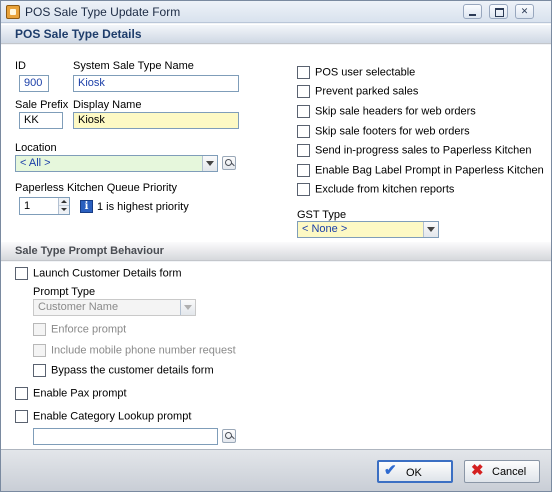 The width and height of the screenshot is (552, 492). I want to click on option-pos-user-selectable: POS user selectable, so click(356, 73).